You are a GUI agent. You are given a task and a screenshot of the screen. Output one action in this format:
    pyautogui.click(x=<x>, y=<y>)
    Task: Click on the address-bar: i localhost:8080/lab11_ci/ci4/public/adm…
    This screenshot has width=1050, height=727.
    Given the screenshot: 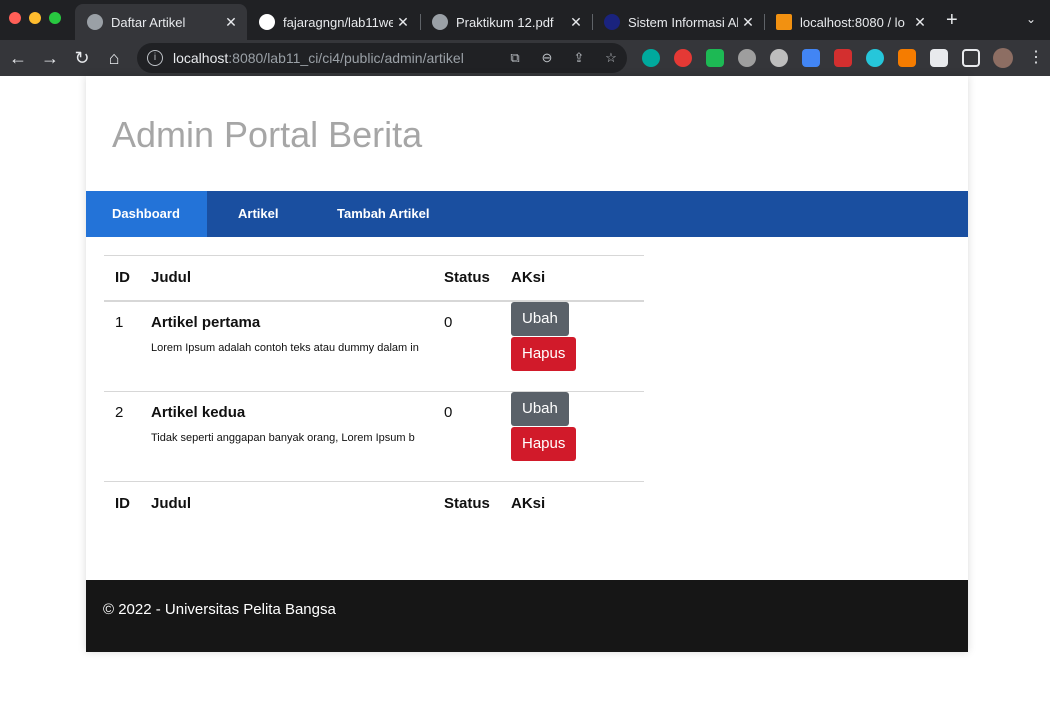 What is the action you would take?
    pyautogui.click(x=382, y=58)
    